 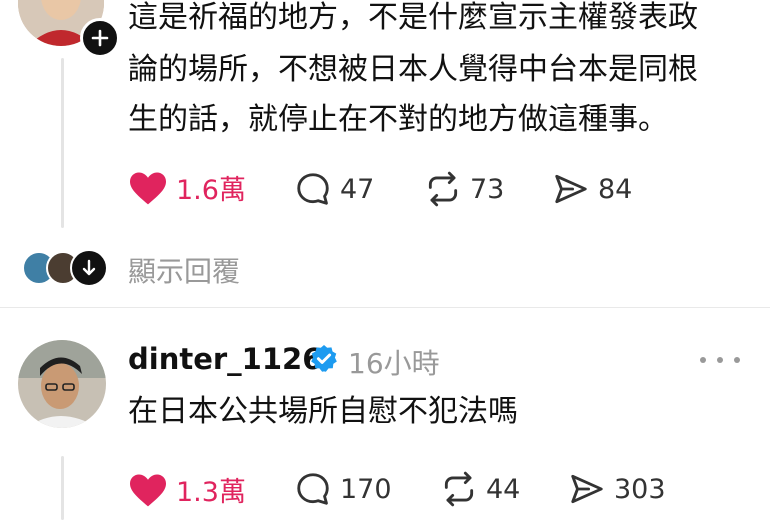 I want to click on post2-share-count: 303, so click(x=640, y=489).